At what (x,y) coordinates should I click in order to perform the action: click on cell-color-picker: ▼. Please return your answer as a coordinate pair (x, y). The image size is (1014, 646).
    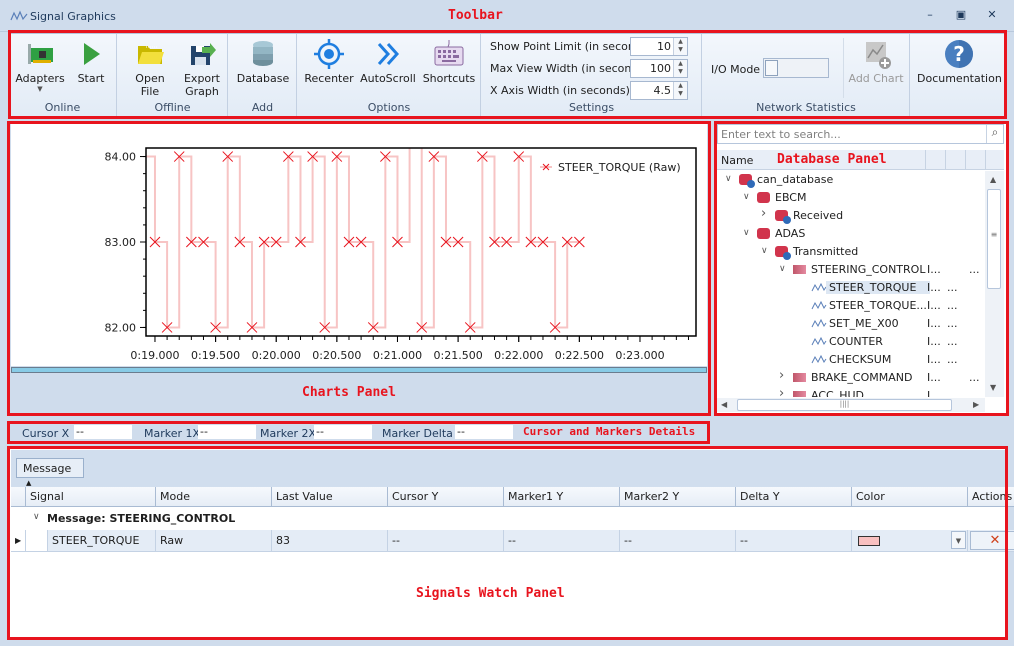
    Looking at the image, I should click on (910, 541).